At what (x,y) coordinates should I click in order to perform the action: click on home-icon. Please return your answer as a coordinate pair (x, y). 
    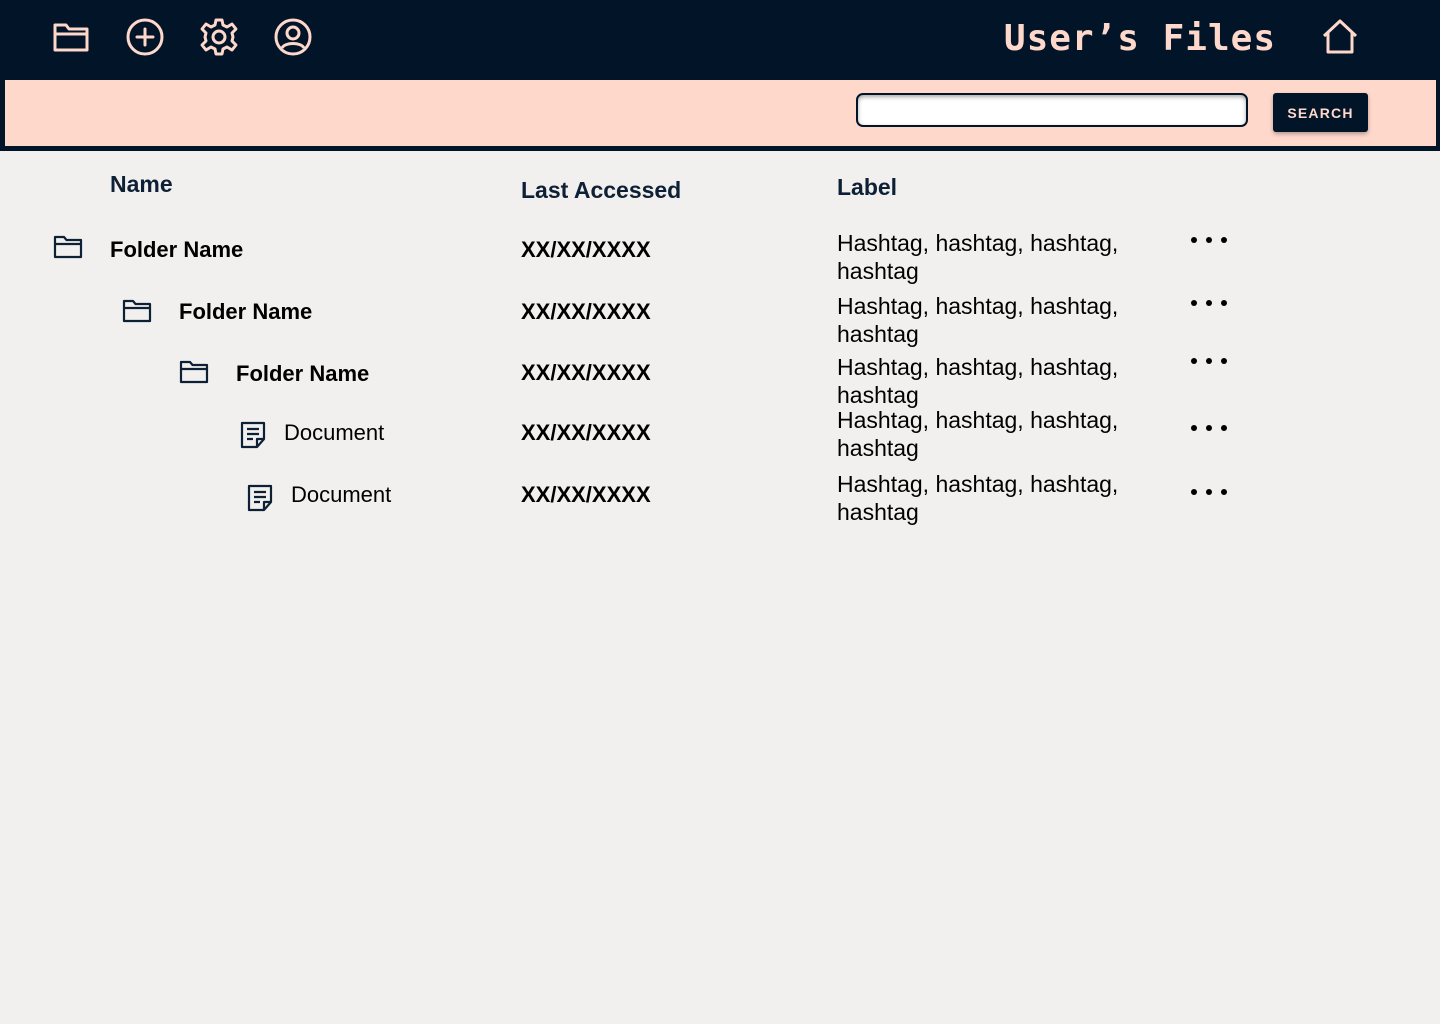
    Looking at the image, I should click on (1340, 37).